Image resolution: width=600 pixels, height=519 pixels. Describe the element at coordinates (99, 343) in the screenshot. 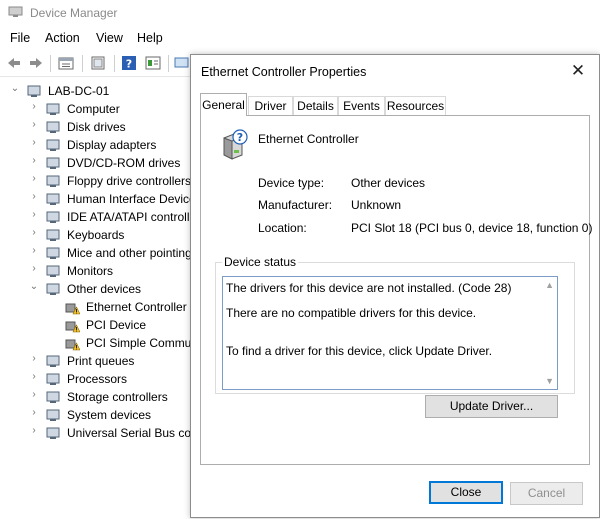

I see `tree-item: PCI Simple Commun` at that location.